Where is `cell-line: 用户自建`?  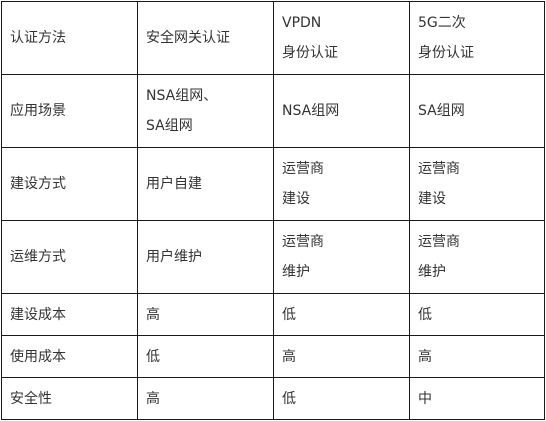
cell-line: 用户自建 is located at coordinates (174, 184).